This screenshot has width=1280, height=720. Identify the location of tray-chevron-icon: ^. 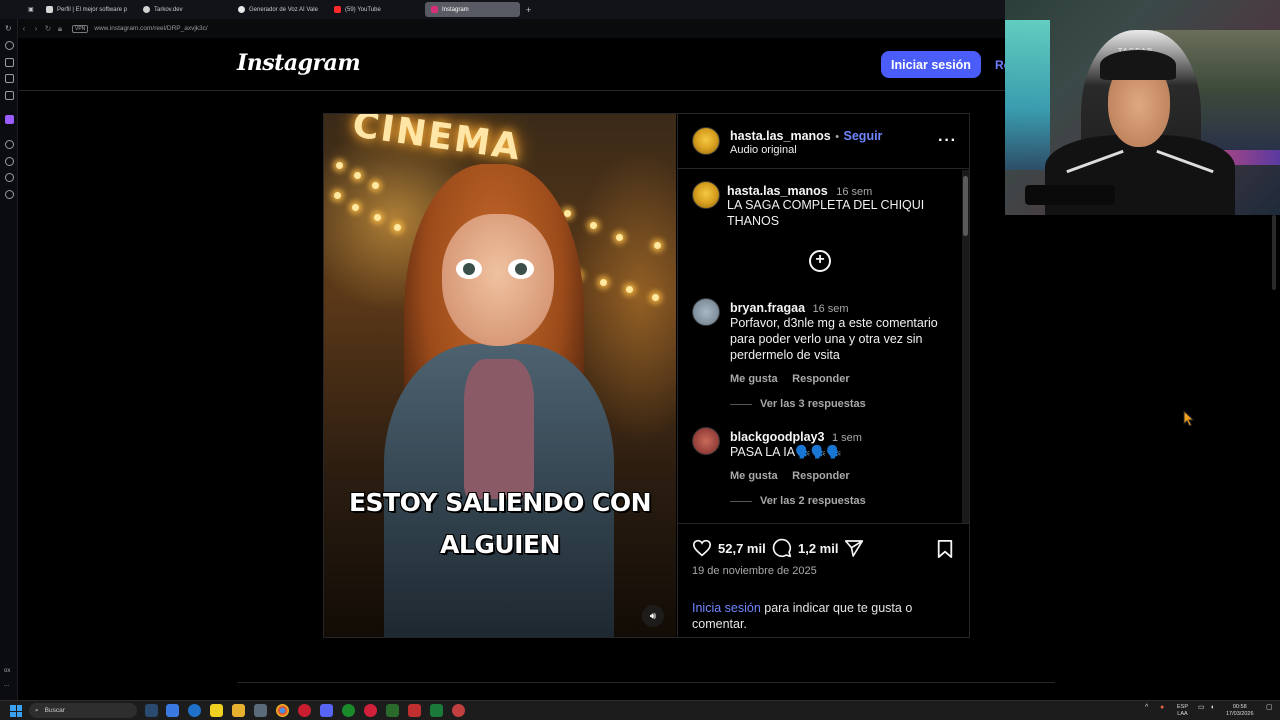
(1146, 707).